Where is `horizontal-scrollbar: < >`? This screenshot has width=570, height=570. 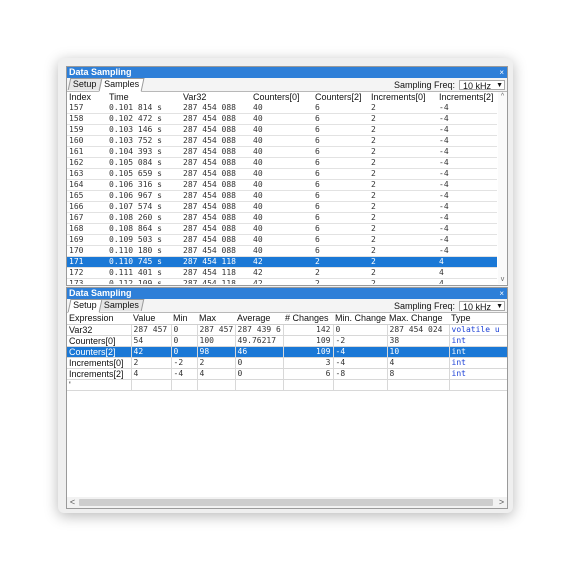
horizontal-scrollbar: < > is located at coordinates (287, 502).